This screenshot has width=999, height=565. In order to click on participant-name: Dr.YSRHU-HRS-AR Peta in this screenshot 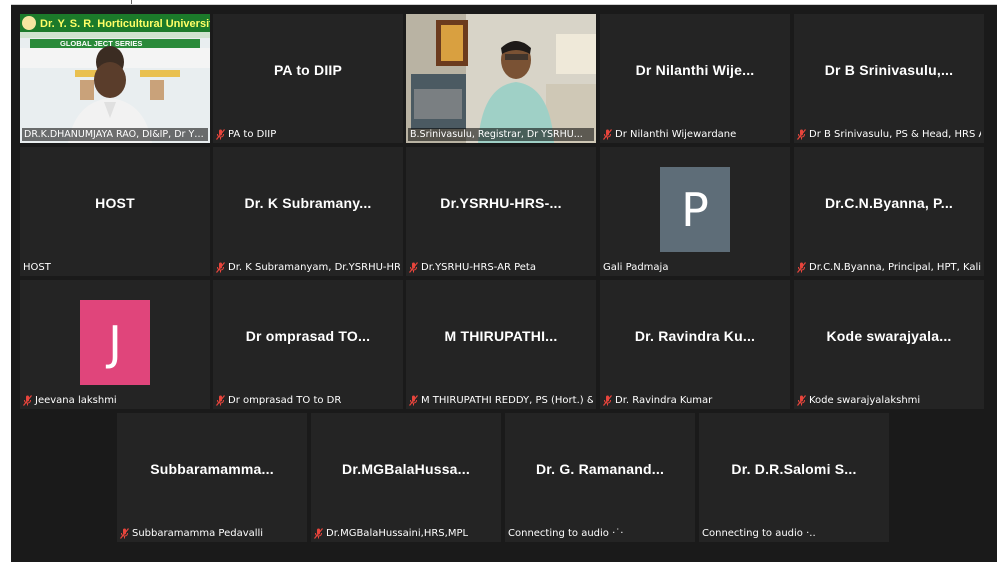, I will do `click(478, 267)`.